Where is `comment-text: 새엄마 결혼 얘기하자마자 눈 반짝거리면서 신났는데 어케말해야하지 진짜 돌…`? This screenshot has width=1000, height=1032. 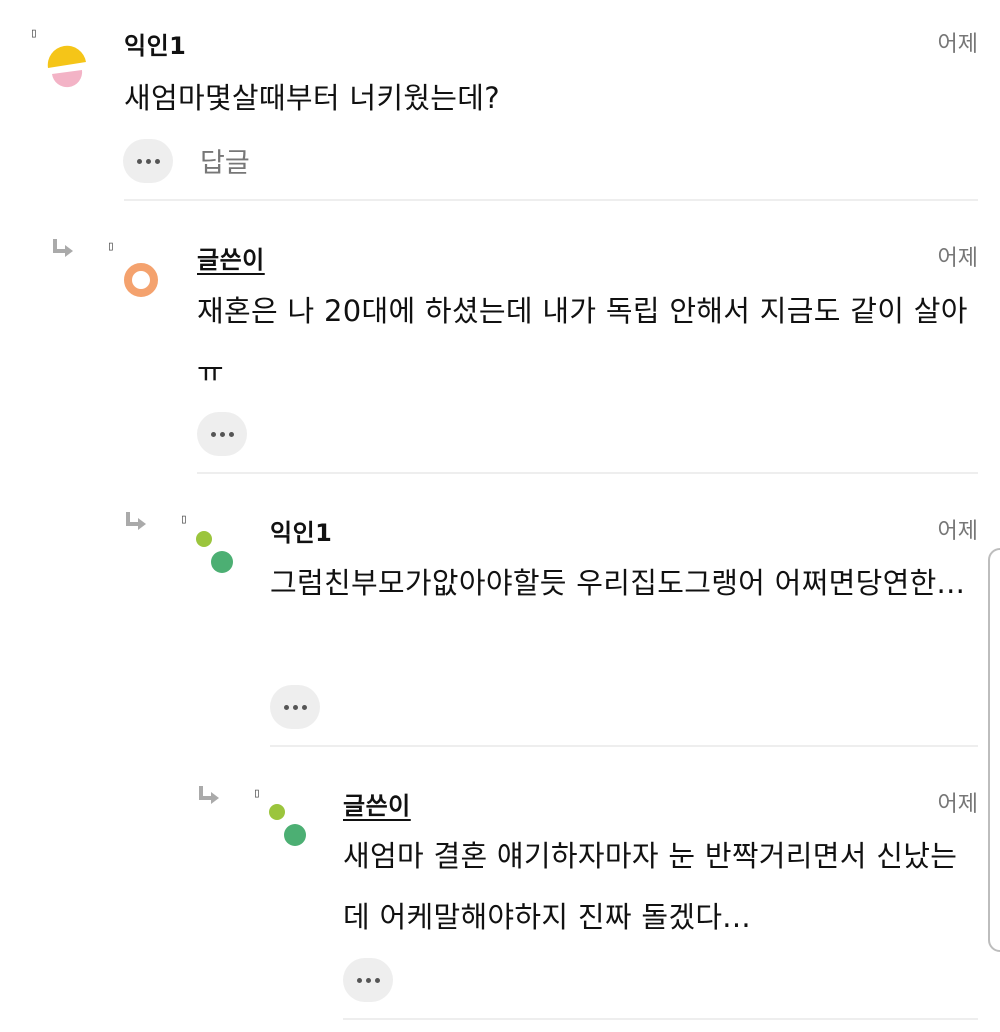 comment-text: 새엄마 결혼 얘기하자마자 눈 반짝거리면서 신났는데 어케말해야하지 진짜 돌… is located at coordinates (650, 886).